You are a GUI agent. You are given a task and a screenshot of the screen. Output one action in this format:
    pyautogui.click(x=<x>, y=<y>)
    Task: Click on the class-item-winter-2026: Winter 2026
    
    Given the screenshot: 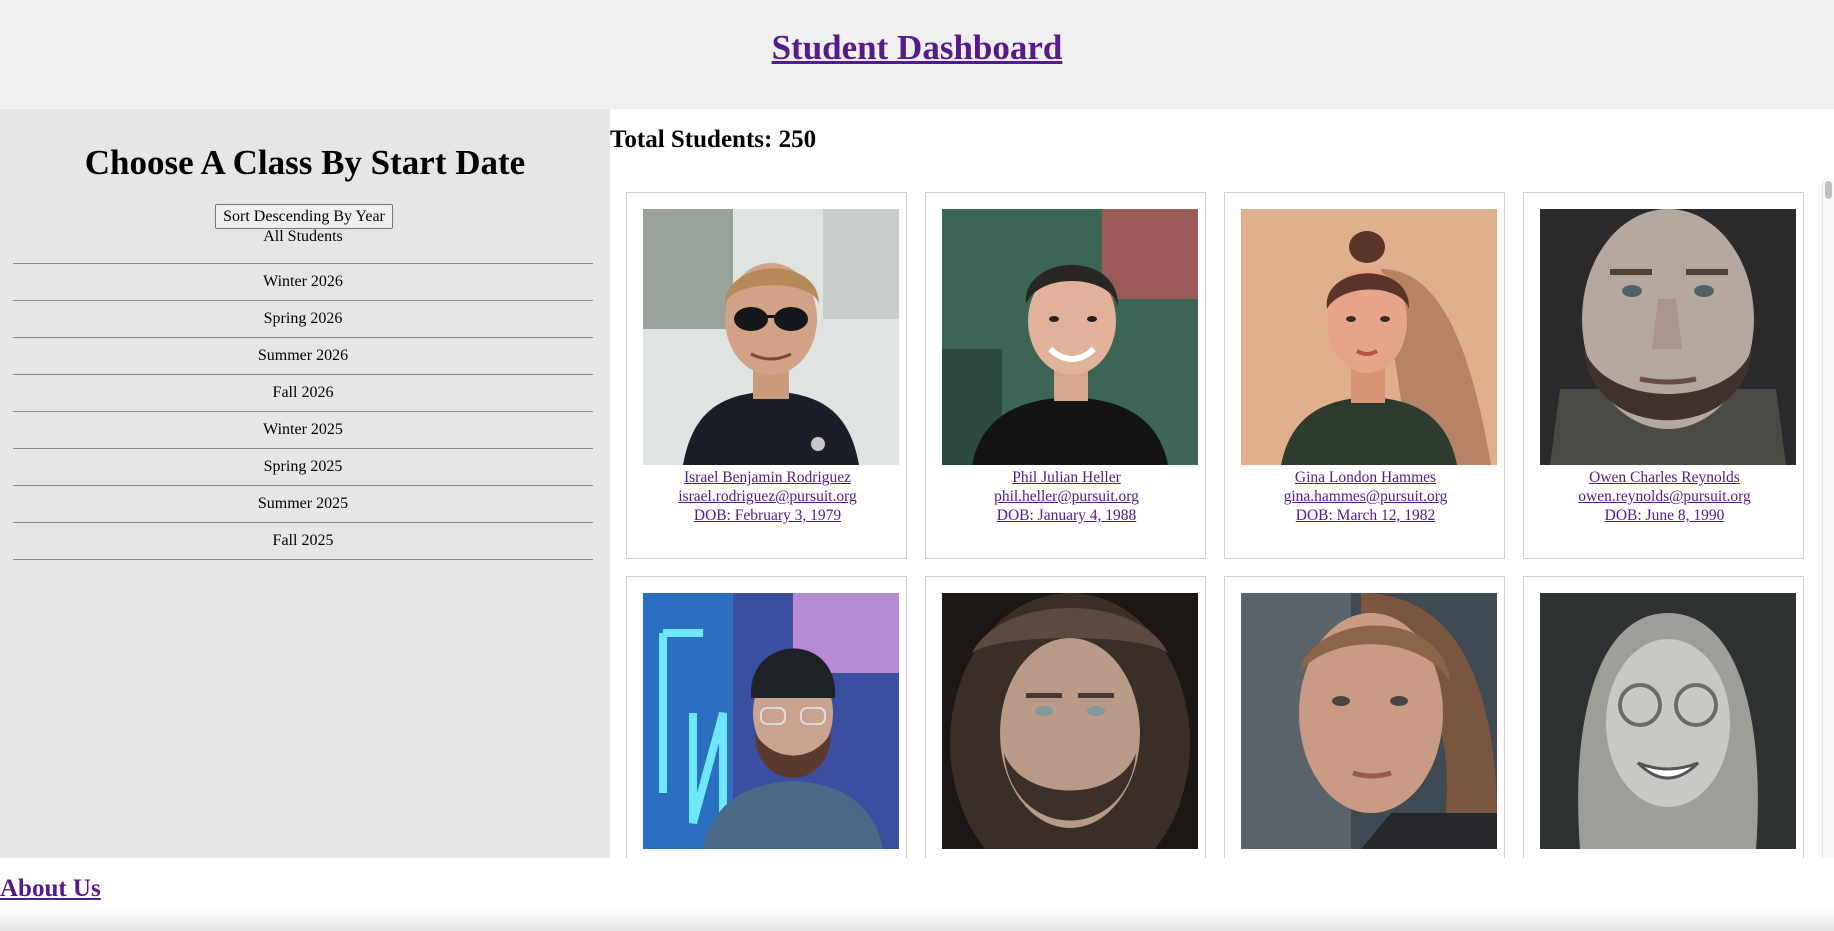 What is the action you would take?
    pyautogui.click(x=303, y=282)
    